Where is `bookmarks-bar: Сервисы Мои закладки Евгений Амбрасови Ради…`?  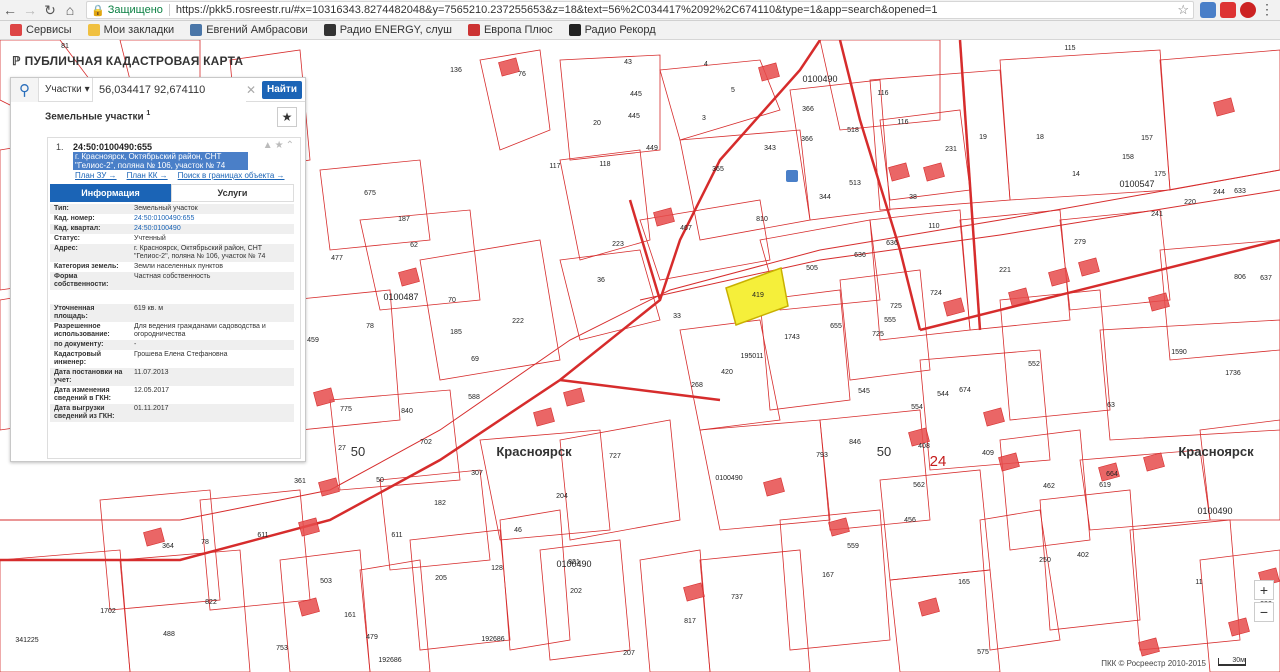 bookmarks-bar: Сервисы Мои закладки Евгений Амбрасови Ради… is located at coordinates (640, 30).